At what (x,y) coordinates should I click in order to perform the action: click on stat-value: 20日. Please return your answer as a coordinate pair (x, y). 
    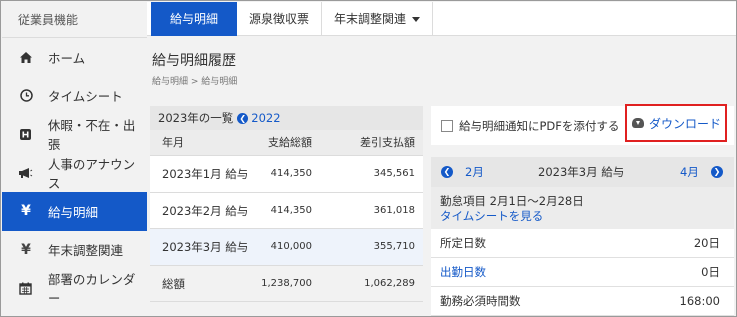
    Looking at the image, I should click on (706, 243).